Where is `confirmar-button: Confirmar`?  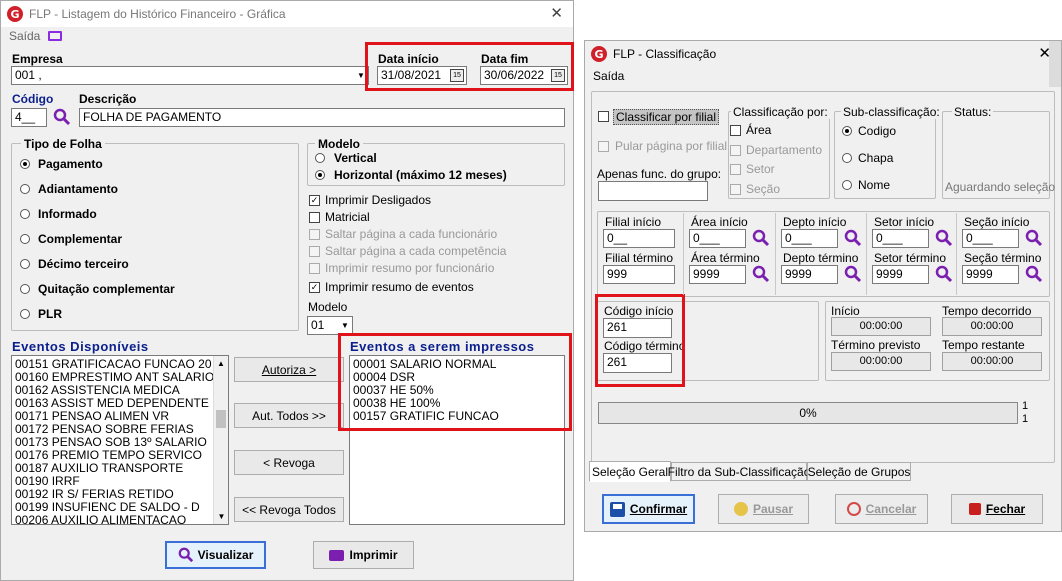
confirmar-button: Confirmar is located at coordinates (648, 509).